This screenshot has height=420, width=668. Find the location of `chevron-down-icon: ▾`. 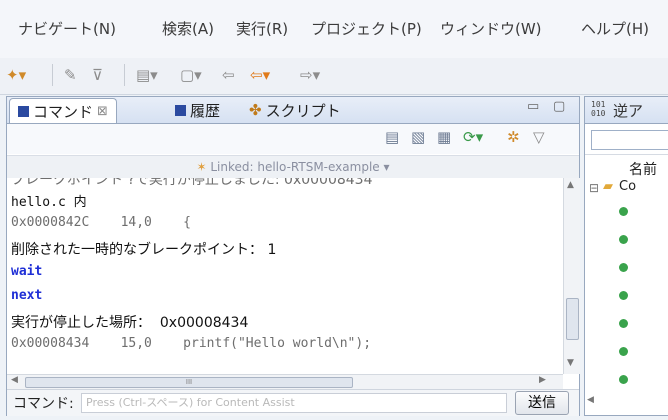

chevron-down-icon: ▾ is located at coordinates (386, 167).